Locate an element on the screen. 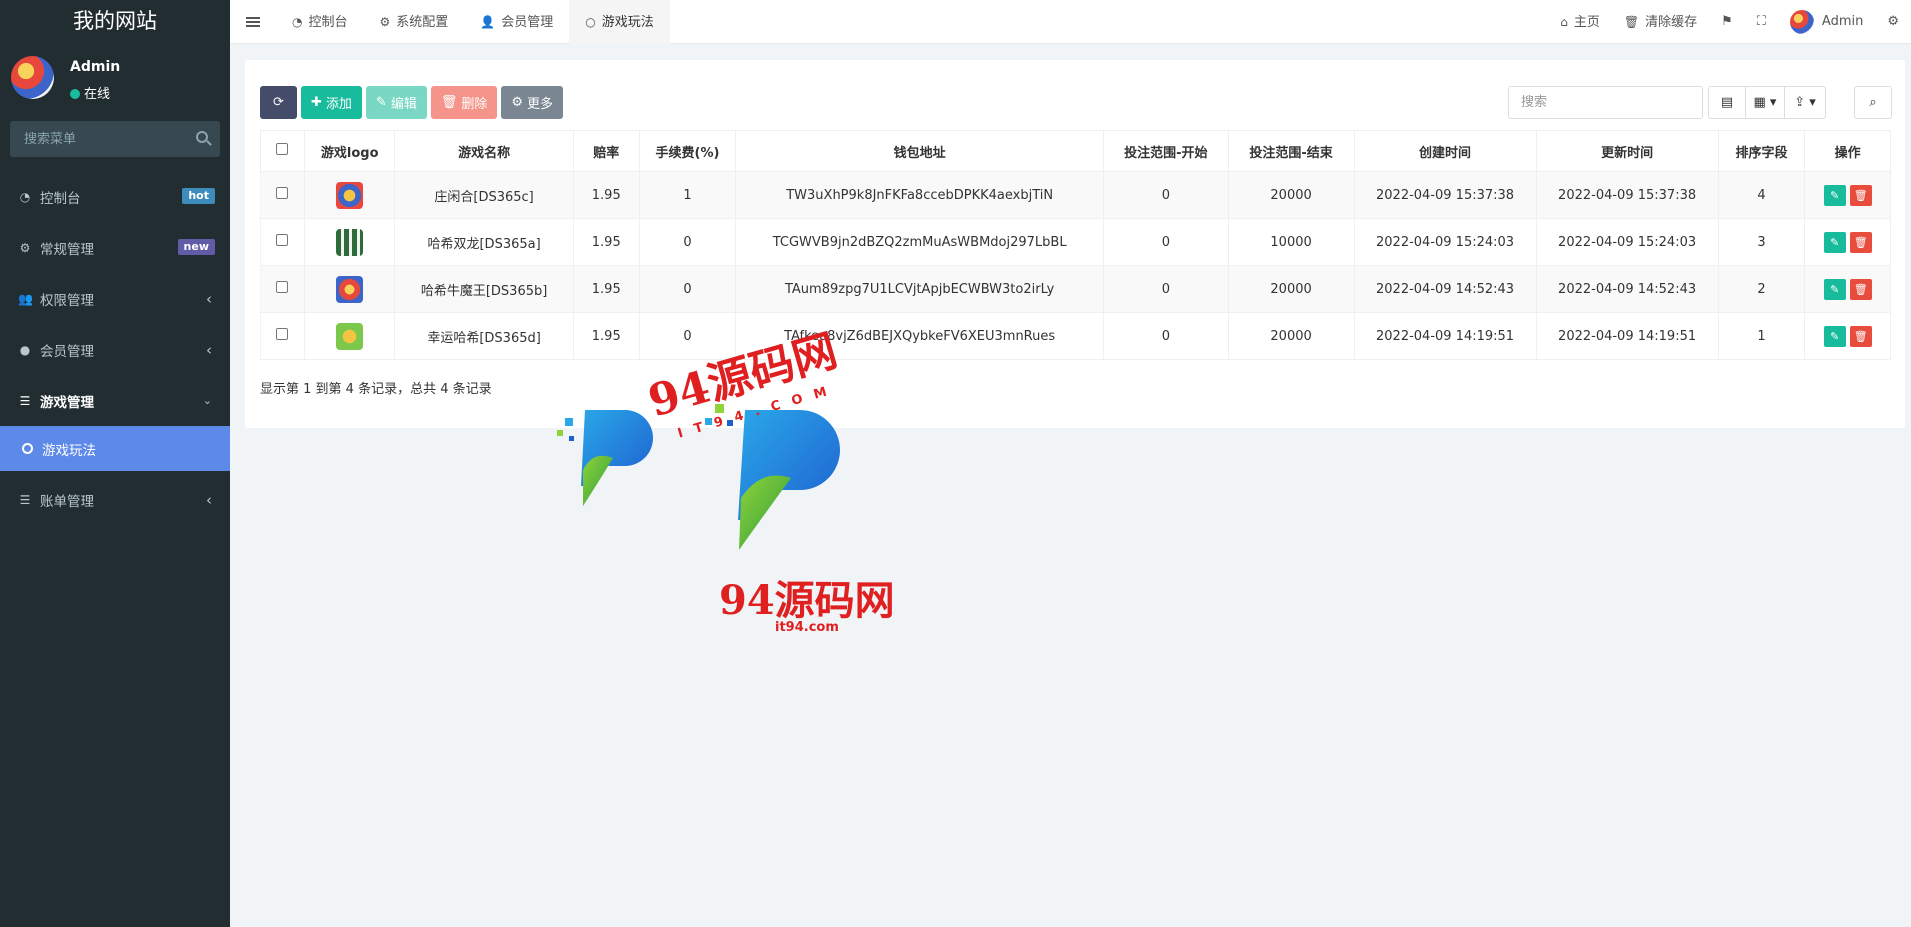 This screenshot has height=927, width=1911. select-all-checkbox is located at coordinates (282, 149).